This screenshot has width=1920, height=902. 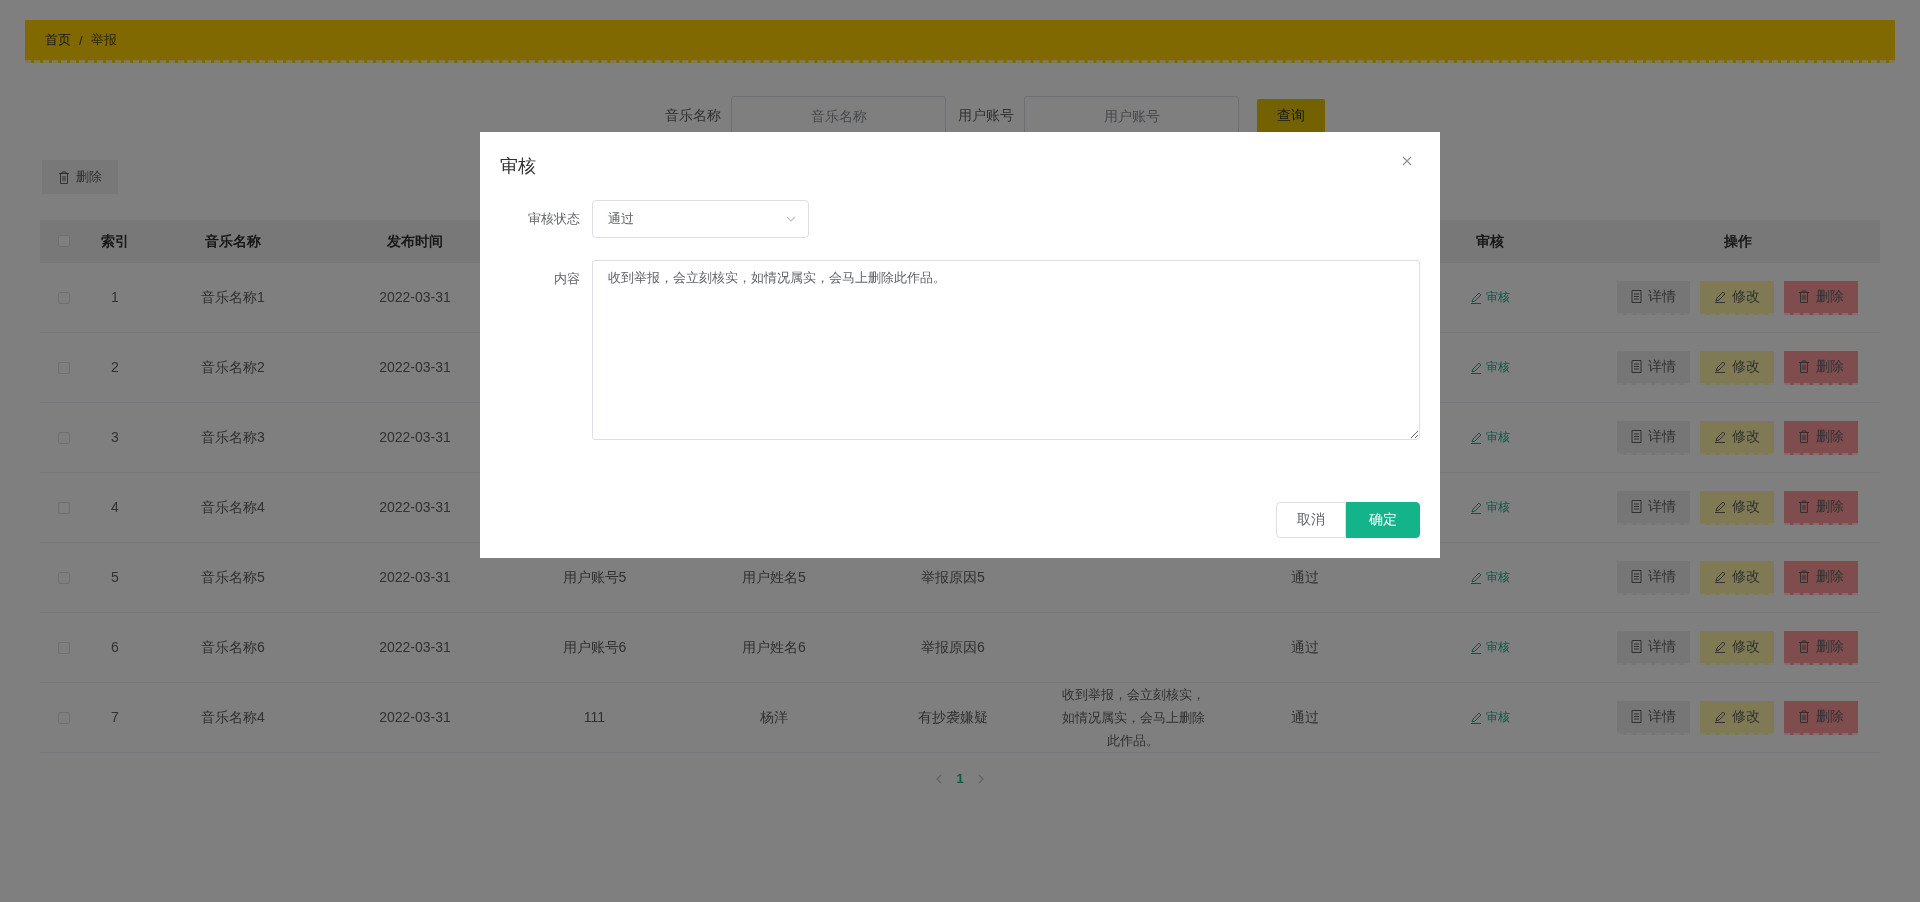 What do you see at coordinates (960, 778) in the screenshot?
I see `page-number: 1` at bounding box center [960, 778].